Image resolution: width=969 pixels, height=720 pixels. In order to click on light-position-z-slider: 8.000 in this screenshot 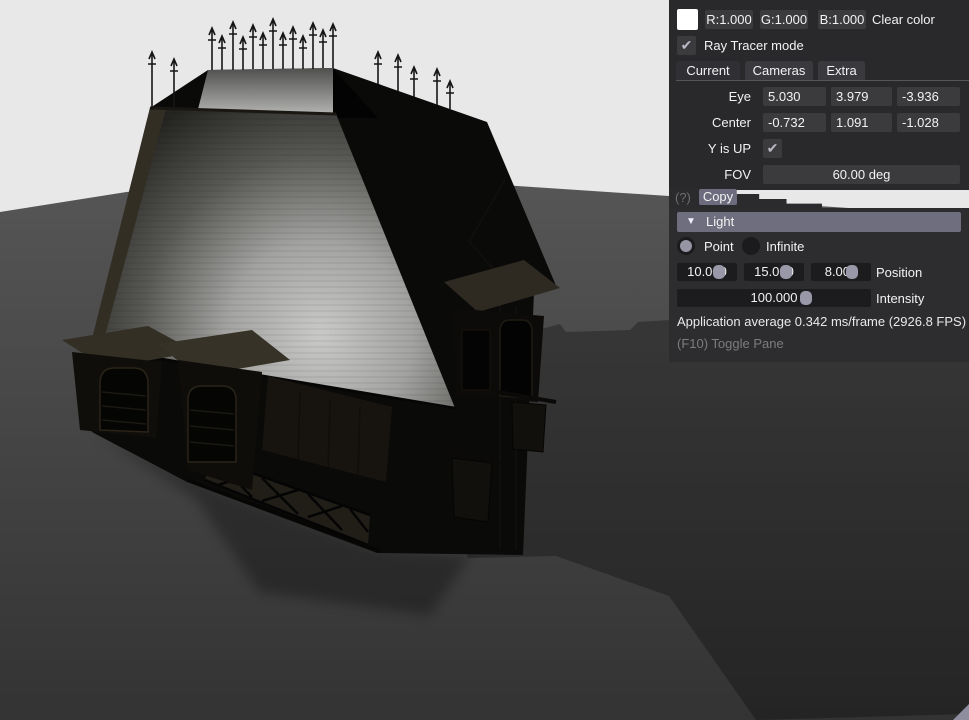, I will do `click(841, 272)`.